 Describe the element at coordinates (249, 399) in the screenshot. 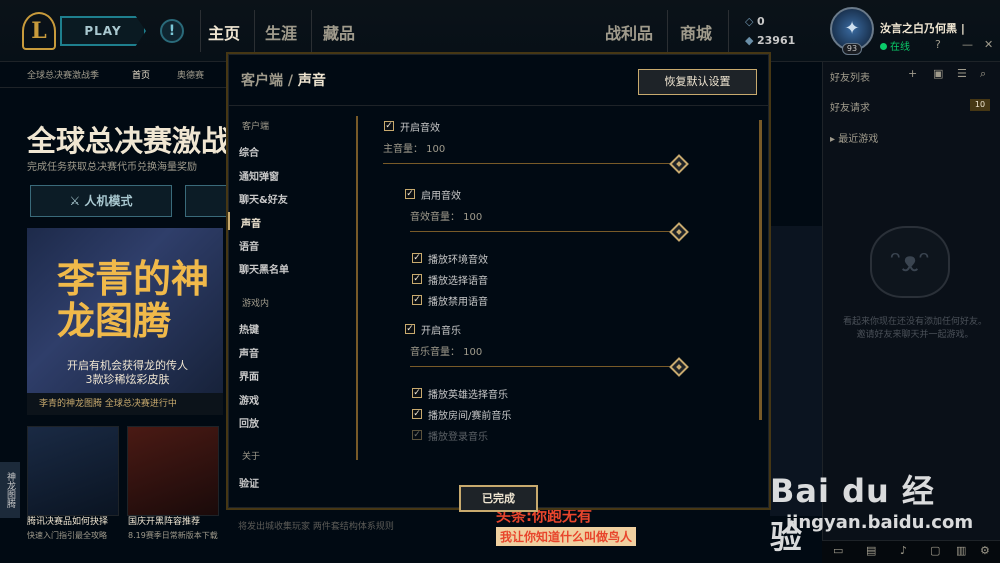

I see `sidebar-item-game: 游戏` at that location.